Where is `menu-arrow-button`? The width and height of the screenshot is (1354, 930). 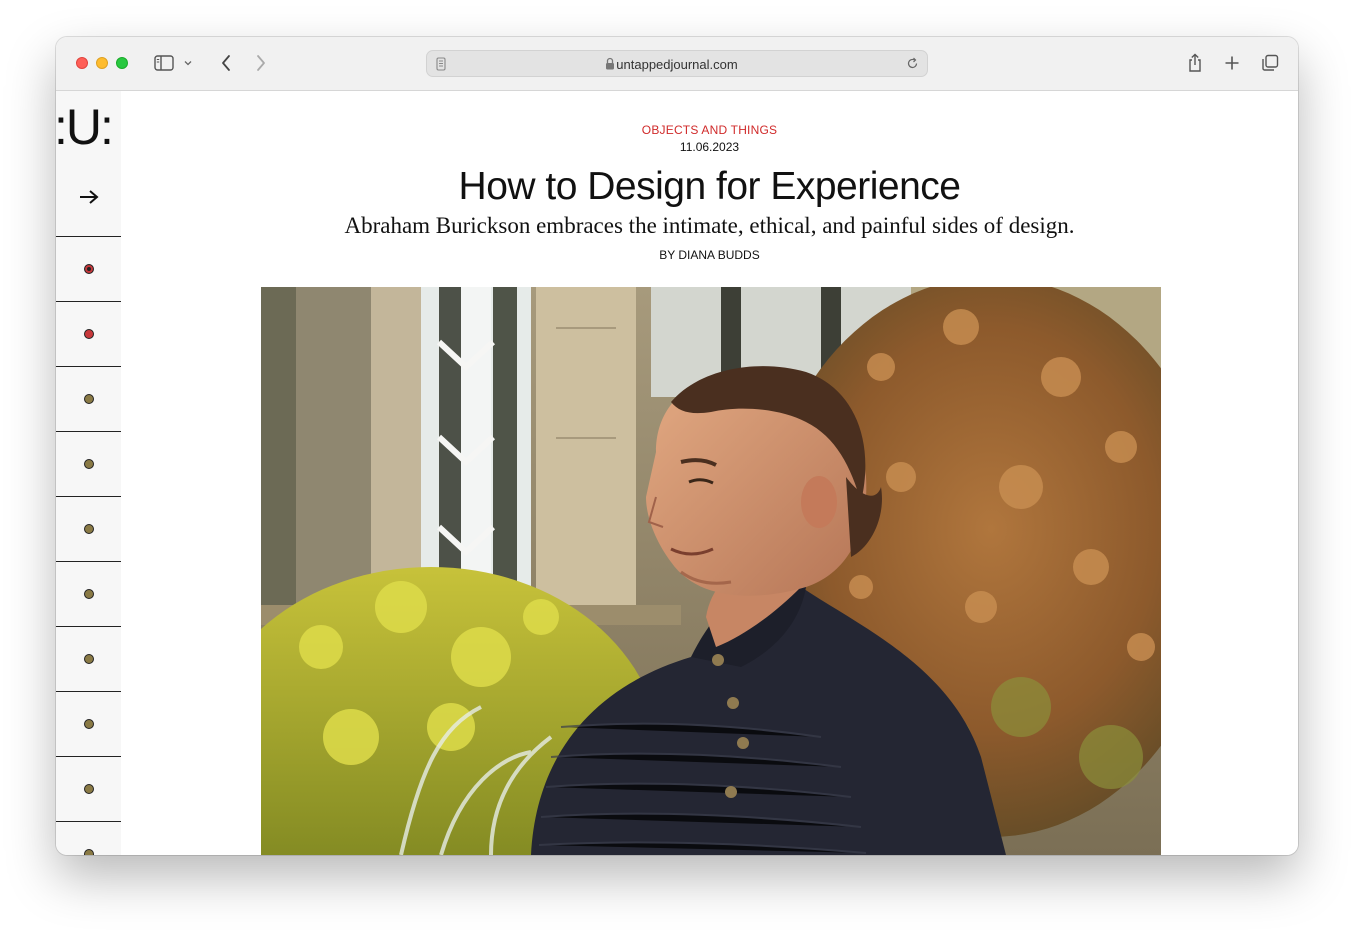 menu-arrow-button is located at coordinates (88, 197).